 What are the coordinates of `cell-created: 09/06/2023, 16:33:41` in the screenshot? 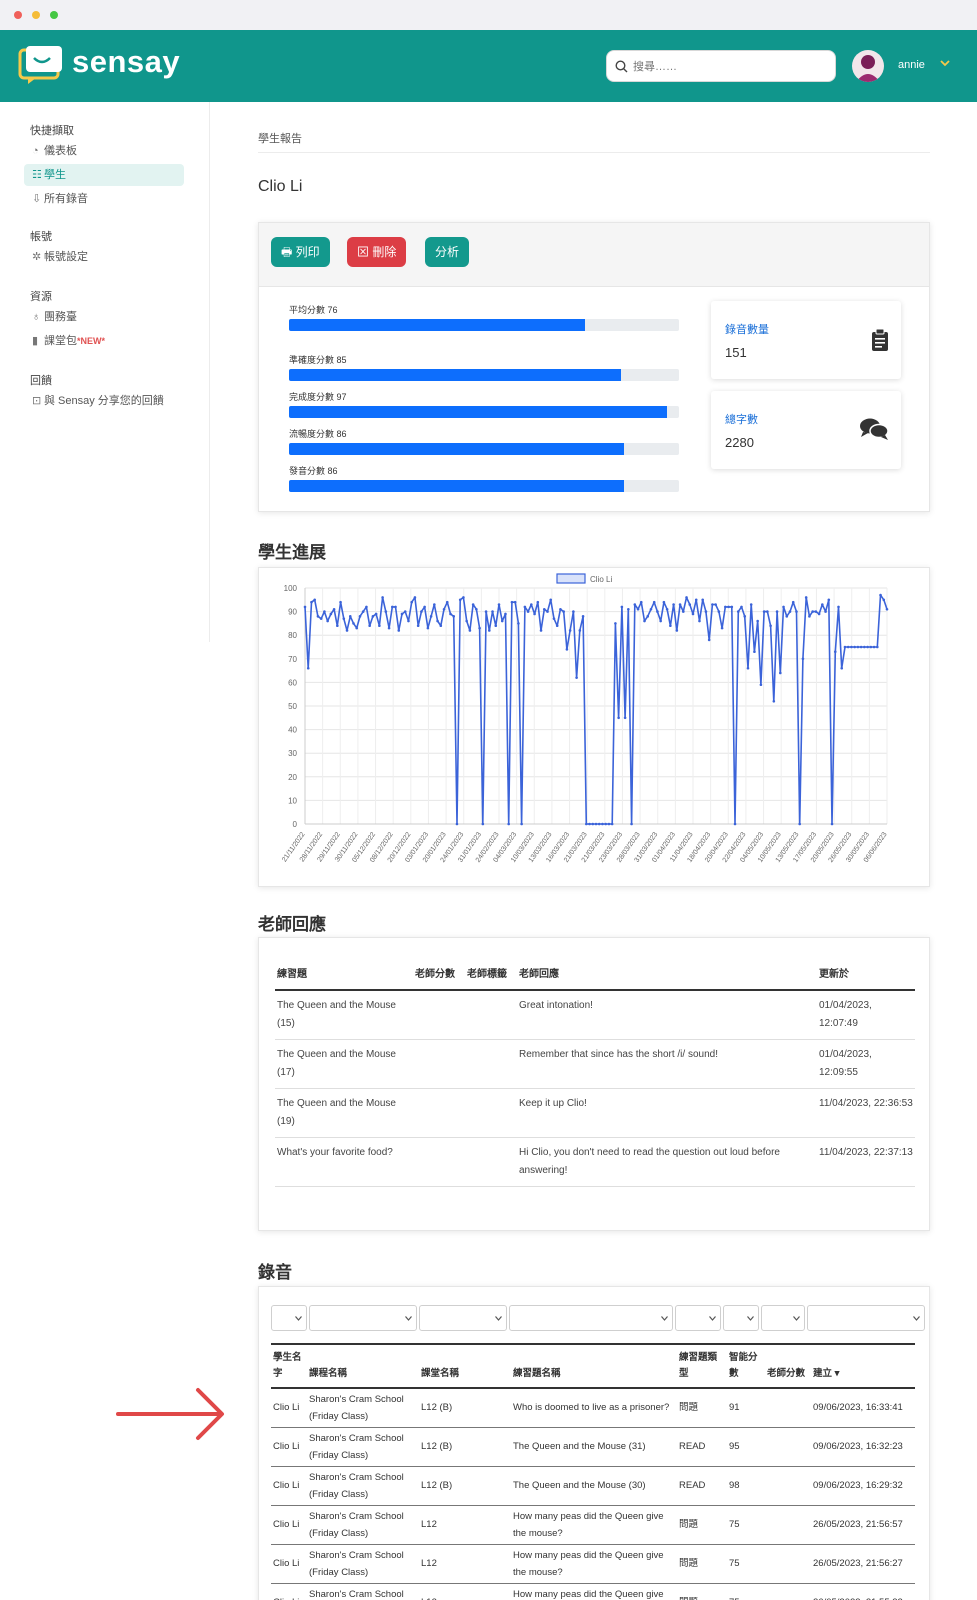 It's located at (863, 1408).